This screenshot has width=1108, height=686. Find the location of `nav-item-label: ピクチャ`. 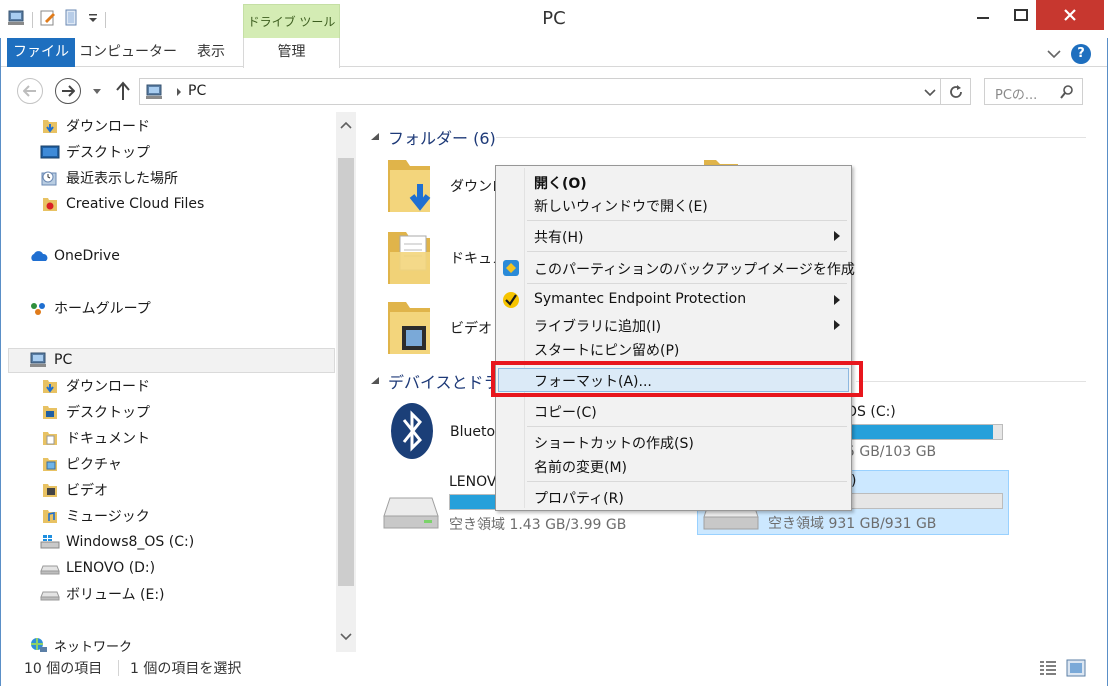

nav-item-label: ピクチャ is located at coordinates (94, 465).